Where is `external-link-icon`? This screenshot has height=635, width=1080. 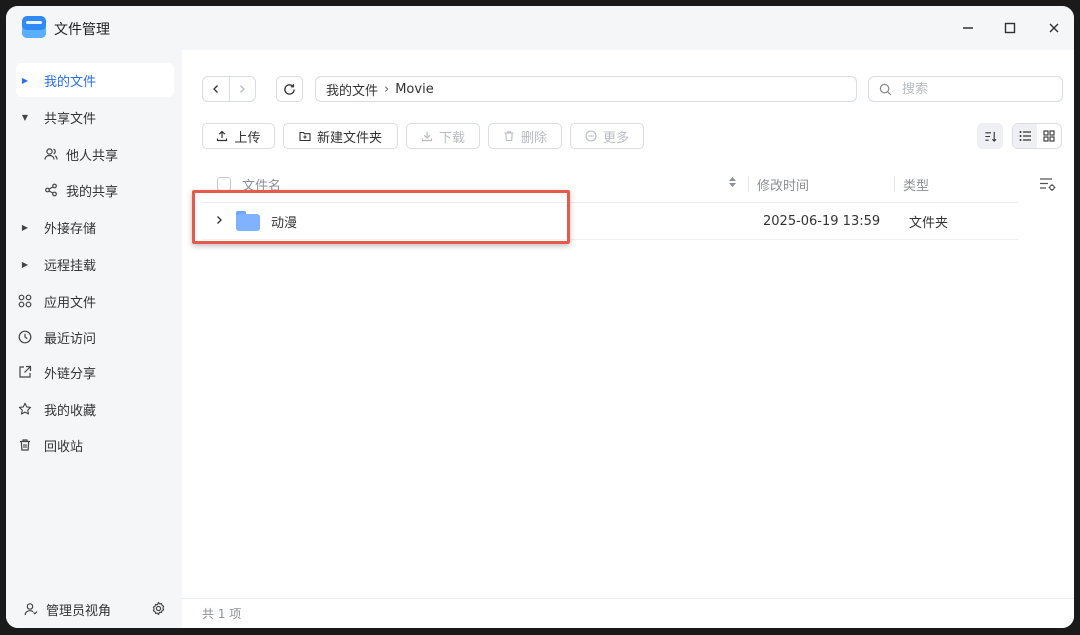 external-link-icon is located at coordinates (25, 372).